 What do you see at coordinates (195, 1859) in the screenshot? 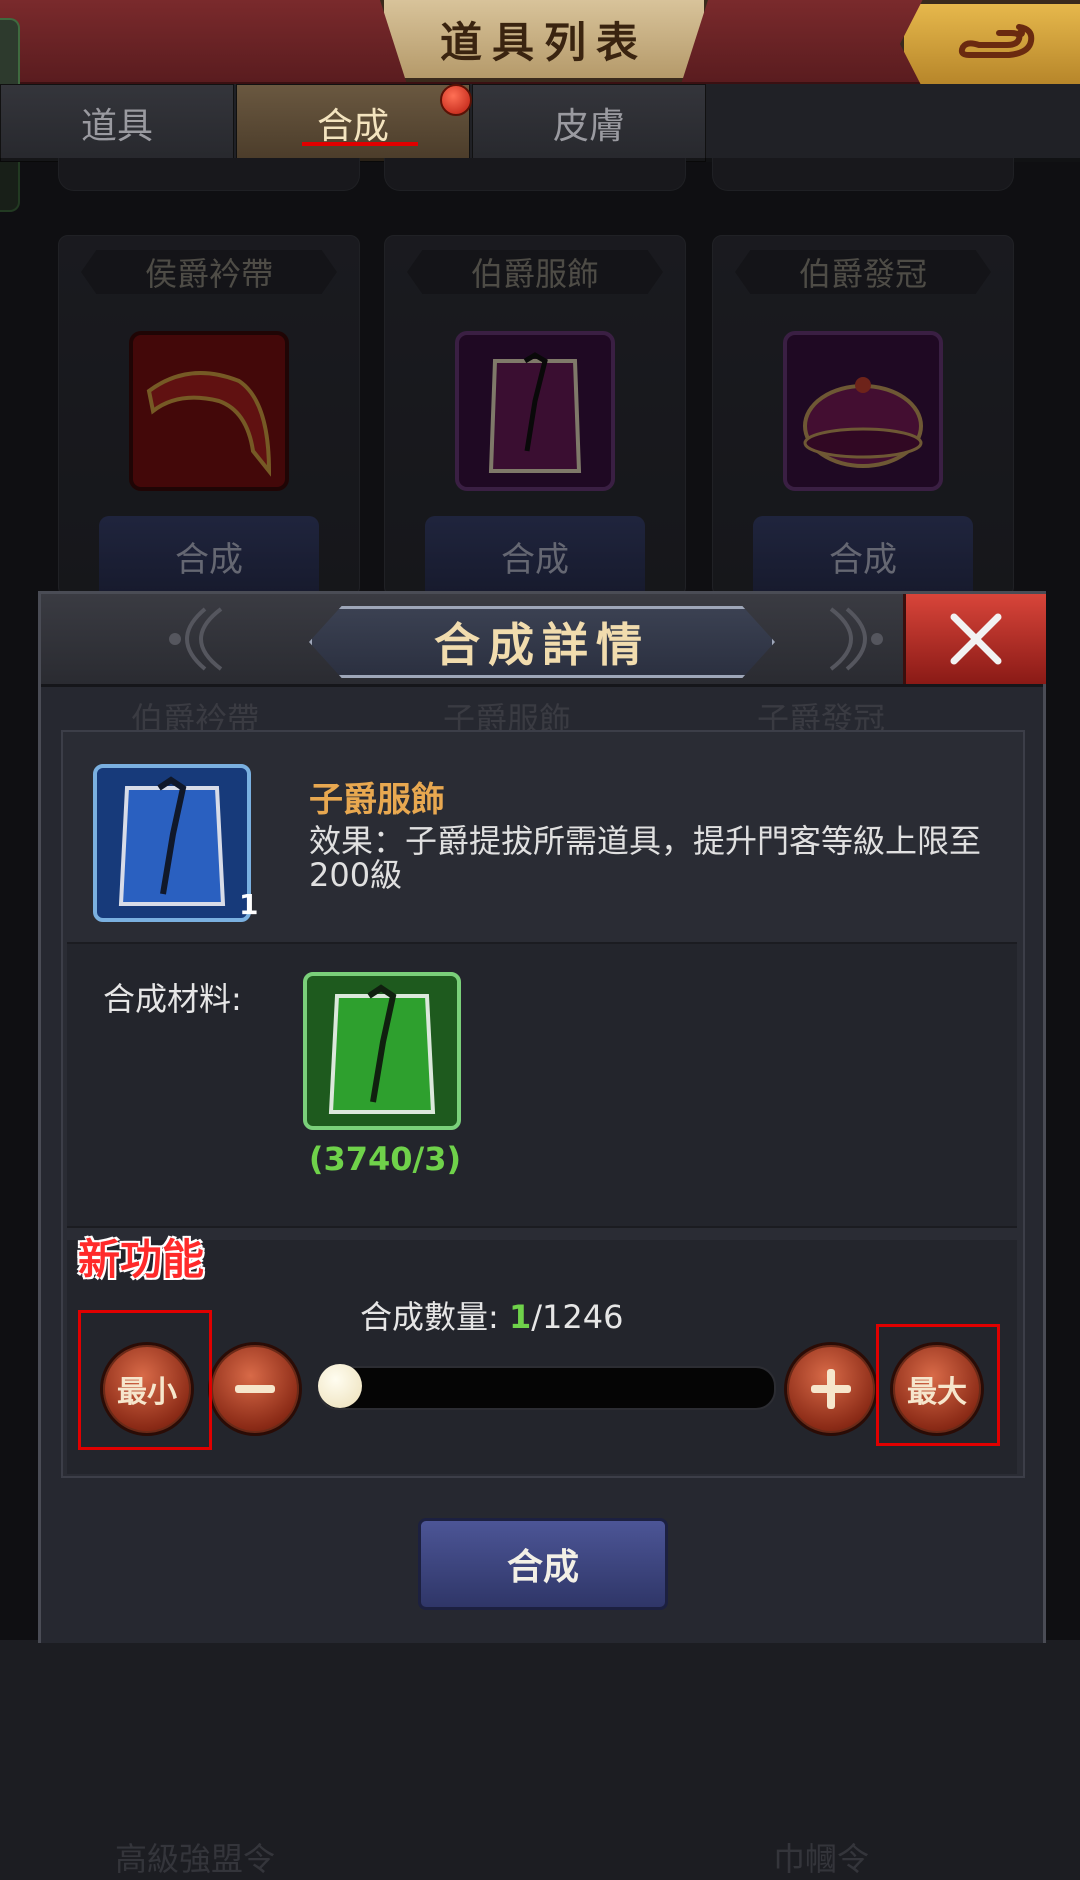
I see `ghost-label: 高級強盟令` at bounding box center [195, 1859].